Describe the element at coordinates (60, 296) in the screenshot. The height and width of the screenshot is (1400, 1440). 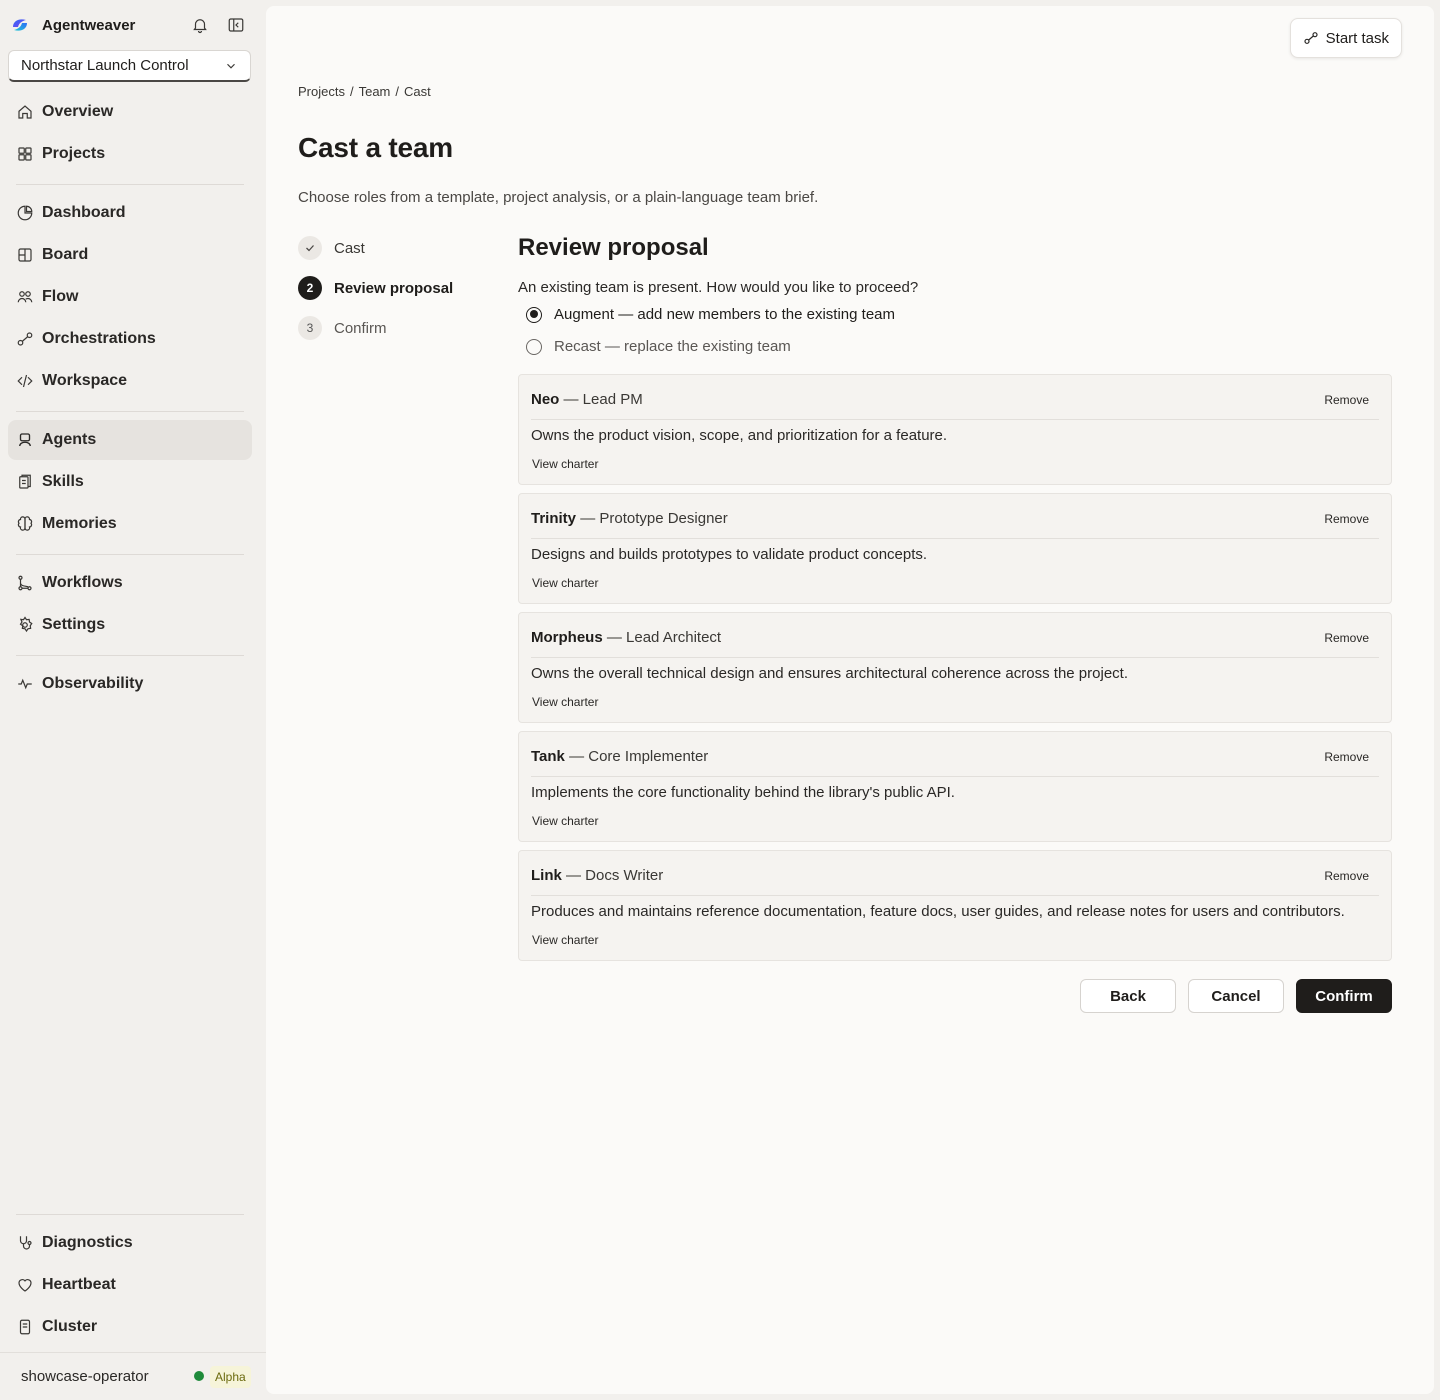
I see `nav-label: Flow` at that location.